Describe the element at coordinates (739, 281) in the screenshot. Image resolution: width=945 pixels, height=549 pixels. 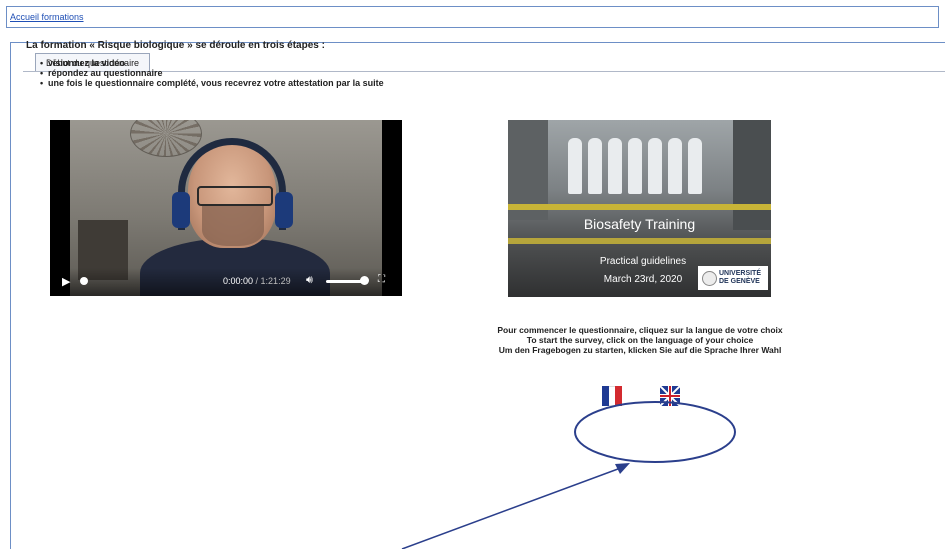
I see `logo-line: DE GENÈVE` at that location.